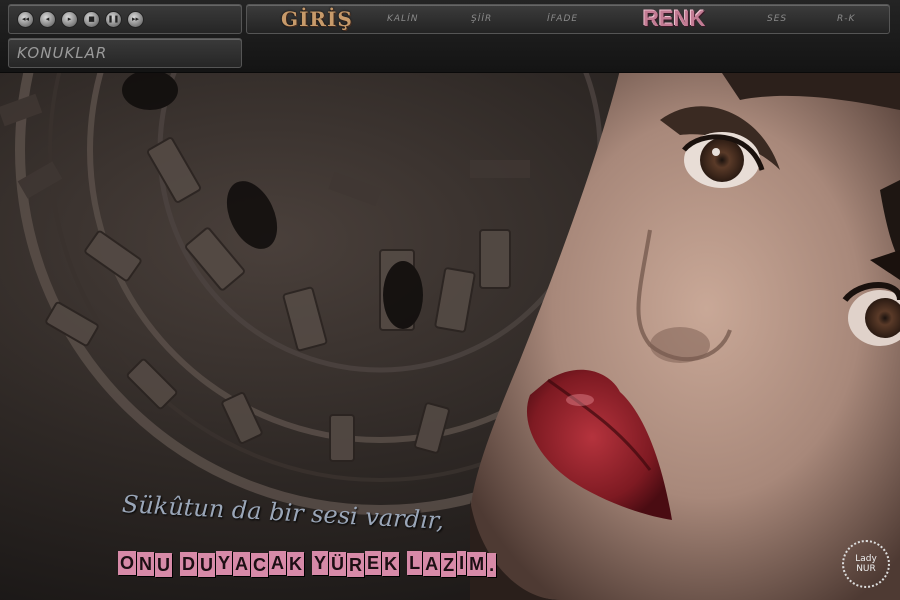 This screenshot has height=600, width=900. I want to click on quote-letter: Z, so click(449, 565).